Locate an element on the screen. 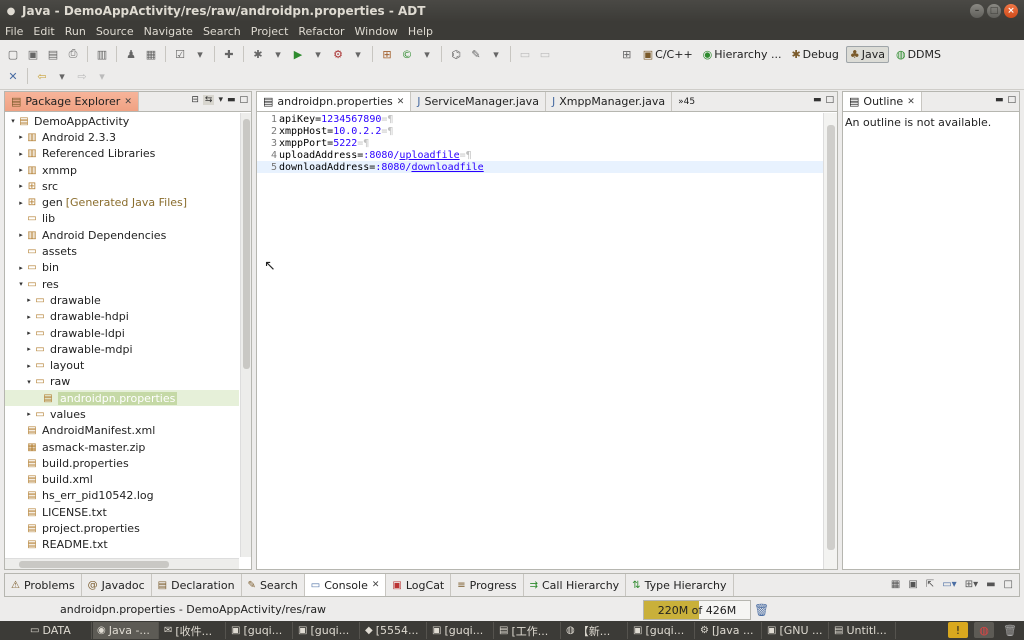 This screenshot has width=1024, height=640. property-value: downloadfile is located at coordinates (447, 167).